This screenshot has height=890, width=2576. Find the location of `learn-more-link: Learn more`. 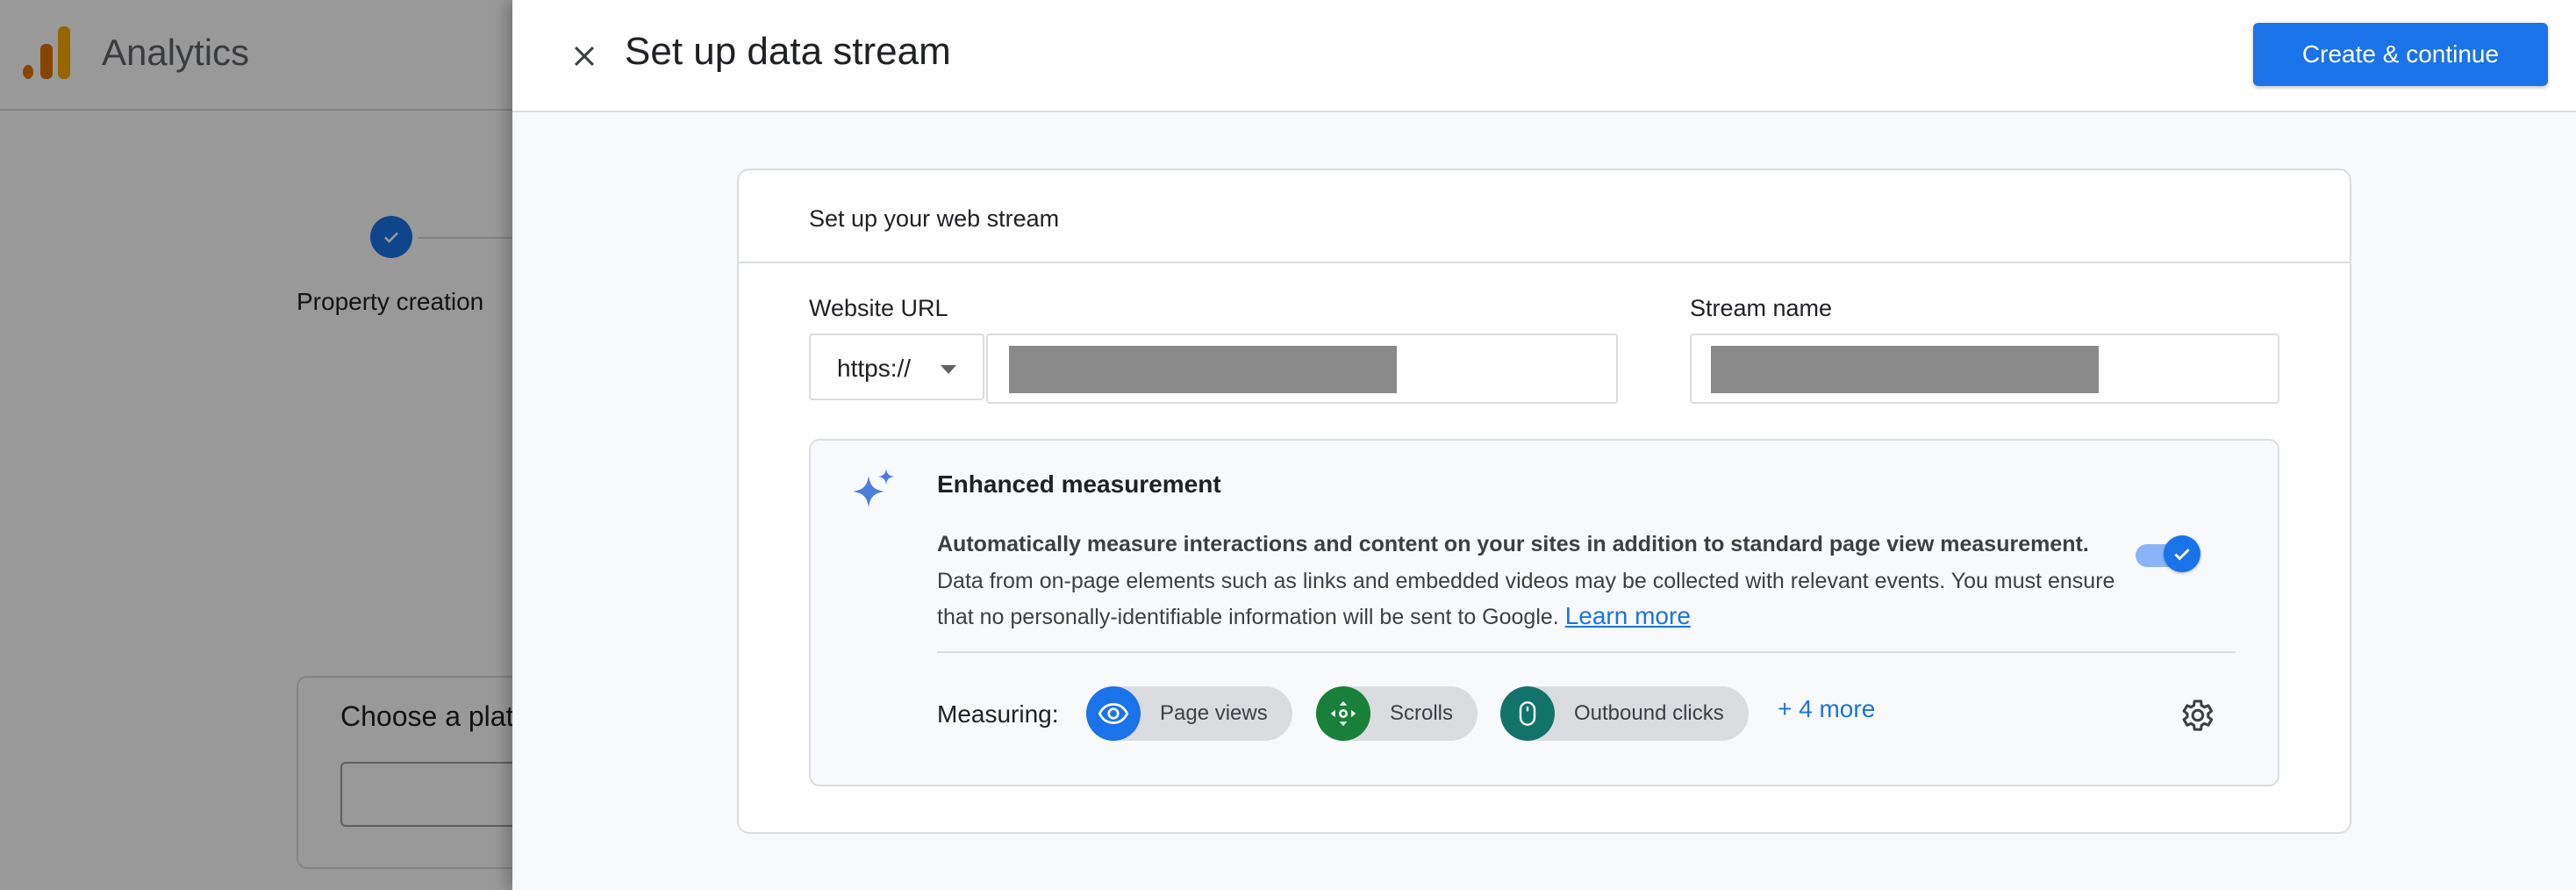

learn-more-link: Learn more is located at coordinates (1628, 616).